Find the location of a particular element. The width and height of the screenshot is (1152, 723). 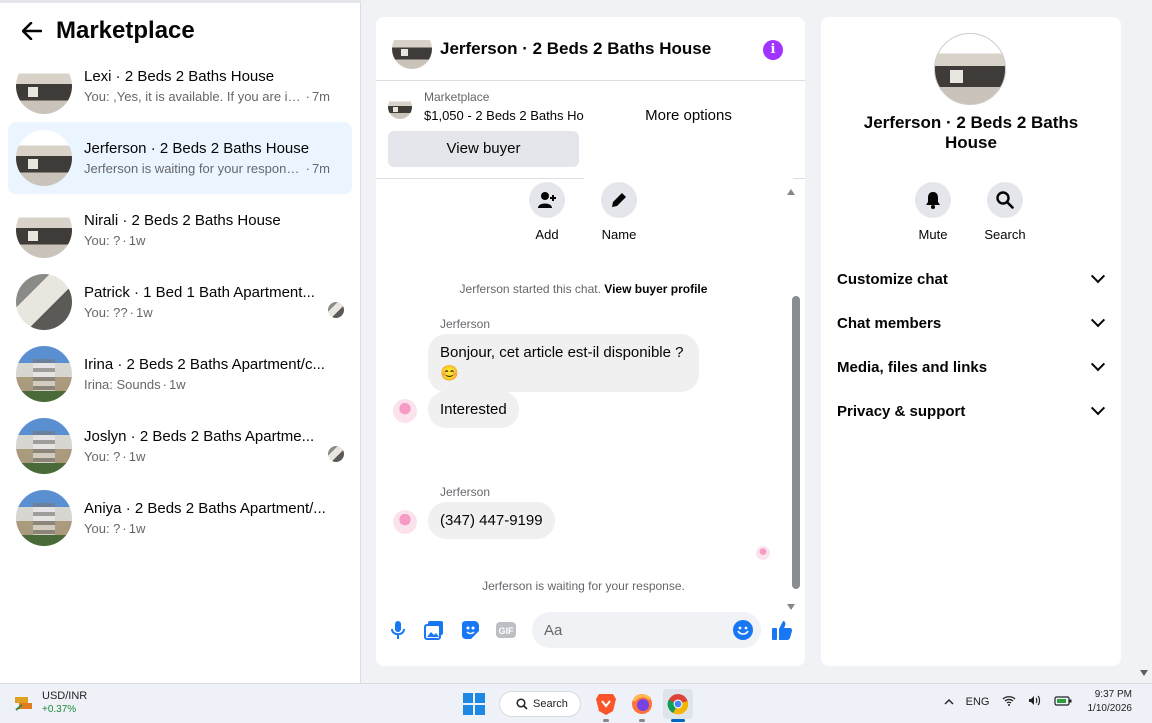

currency-widget: USD/INR +0.37% is located at coordinates (50, 703).